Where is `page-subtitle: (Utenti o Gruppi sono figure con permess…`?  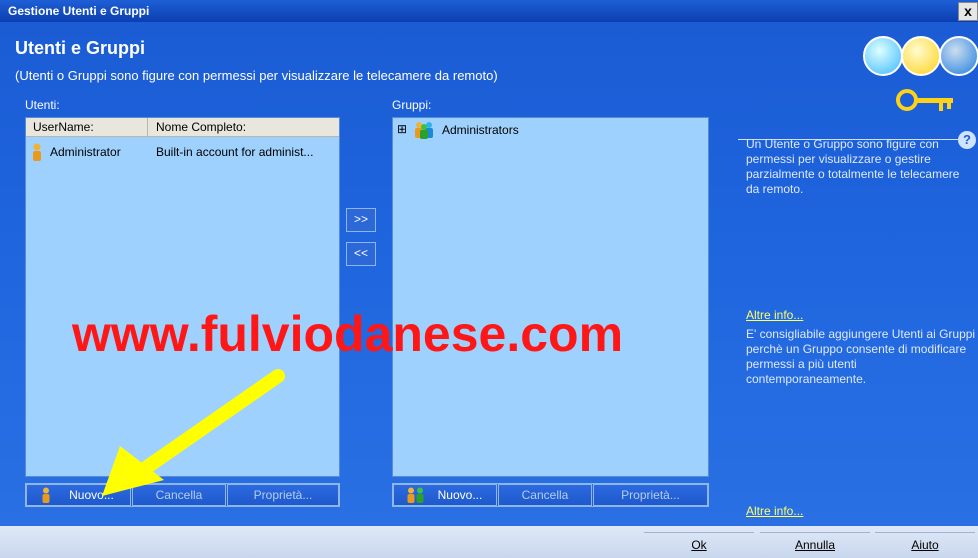
page-subtitle: (Utenti o Gruppi sono figure con permess… is located at coordinates (256, 75).